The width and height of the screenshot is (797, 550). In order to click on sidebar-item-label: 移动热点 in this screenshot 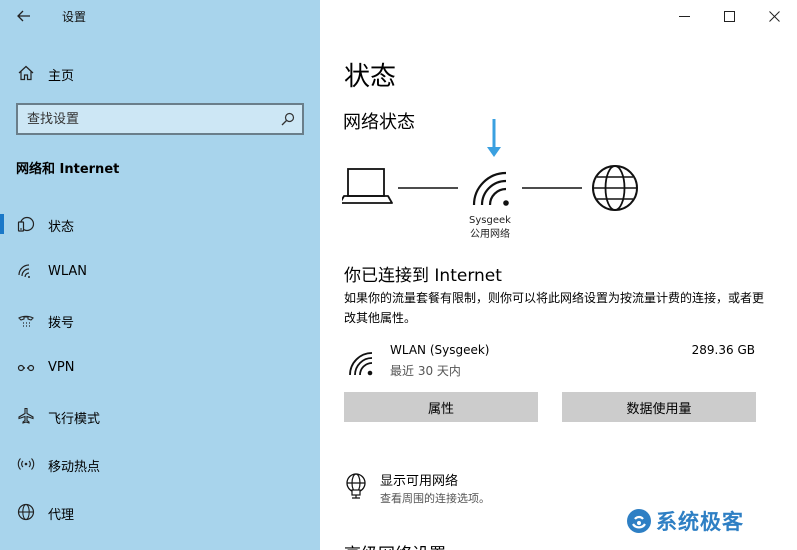, I will do `click(74, 467)`.